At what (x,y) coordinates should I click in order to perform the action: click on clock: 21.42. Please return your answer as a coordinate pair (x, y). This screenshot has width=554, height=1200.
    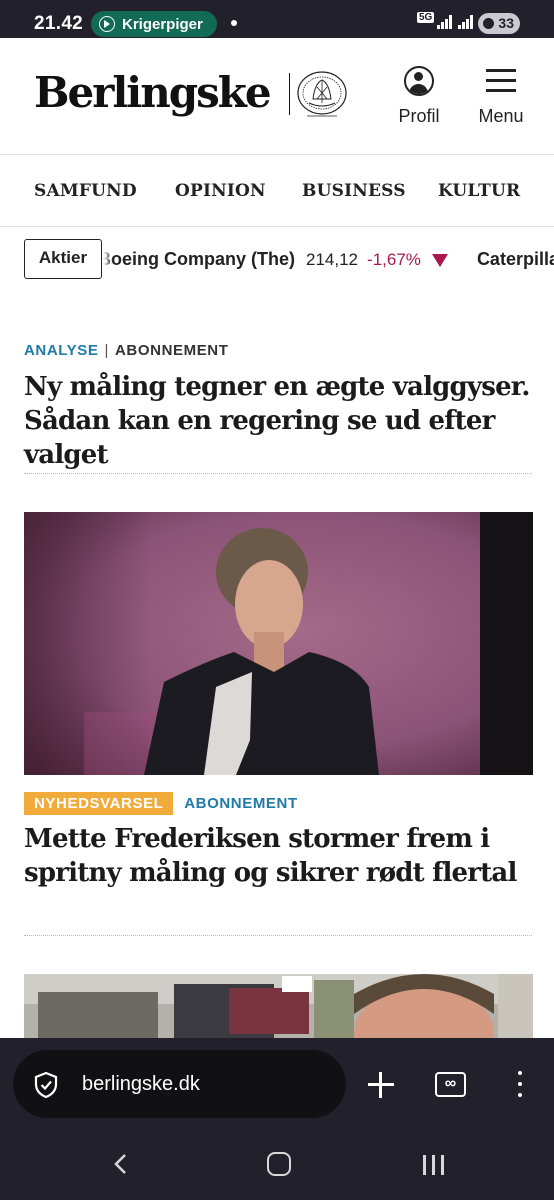
    Looking at the image, I should click on (59, 23).